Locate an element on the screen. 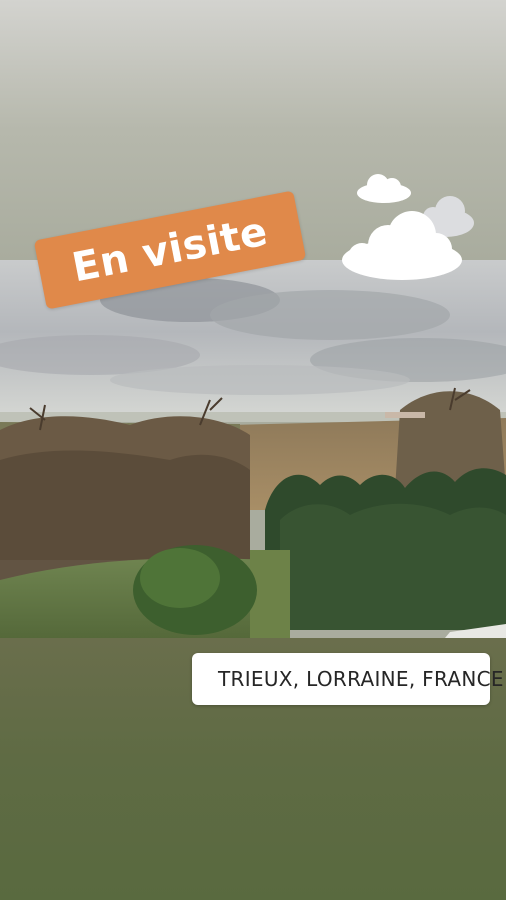  location-text: TRIEUX, LORRAINE, FRANCE is located at coordinates (361, 679).